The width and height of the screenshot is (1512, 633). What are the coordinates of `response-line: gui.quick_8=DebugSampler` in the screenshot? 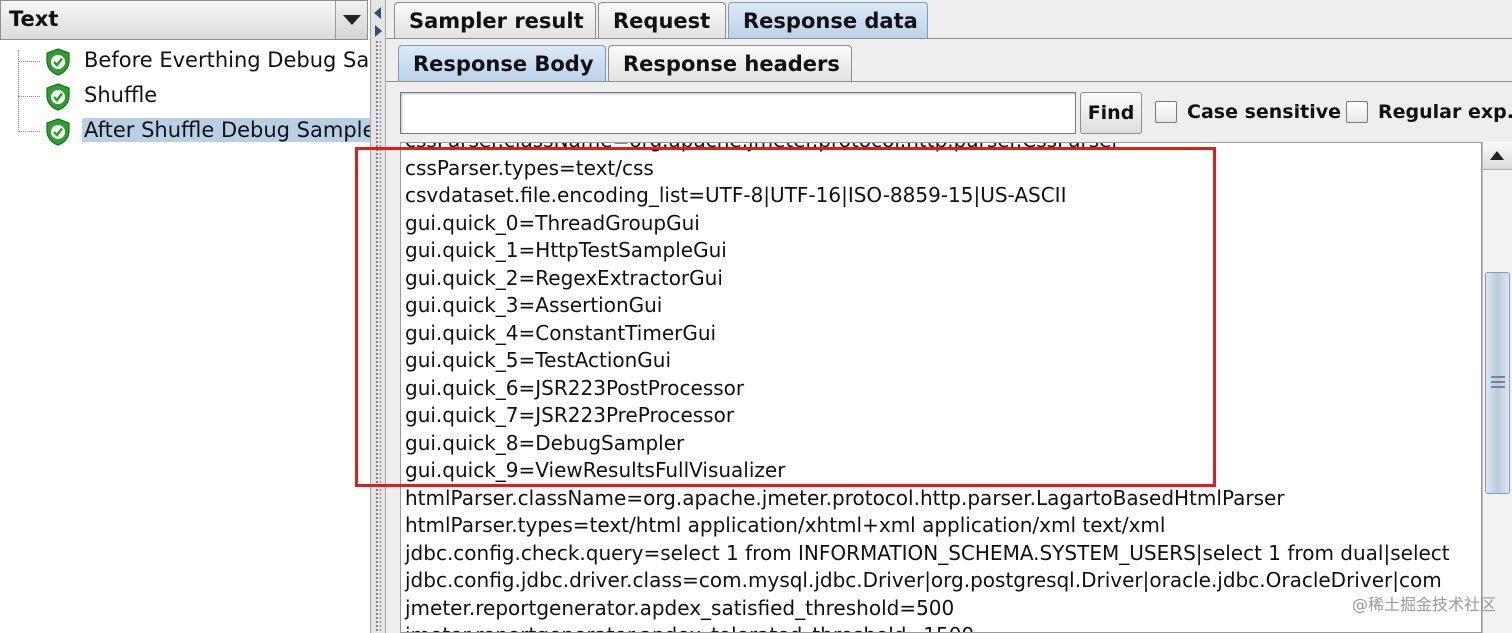 It's located at (545, 442).